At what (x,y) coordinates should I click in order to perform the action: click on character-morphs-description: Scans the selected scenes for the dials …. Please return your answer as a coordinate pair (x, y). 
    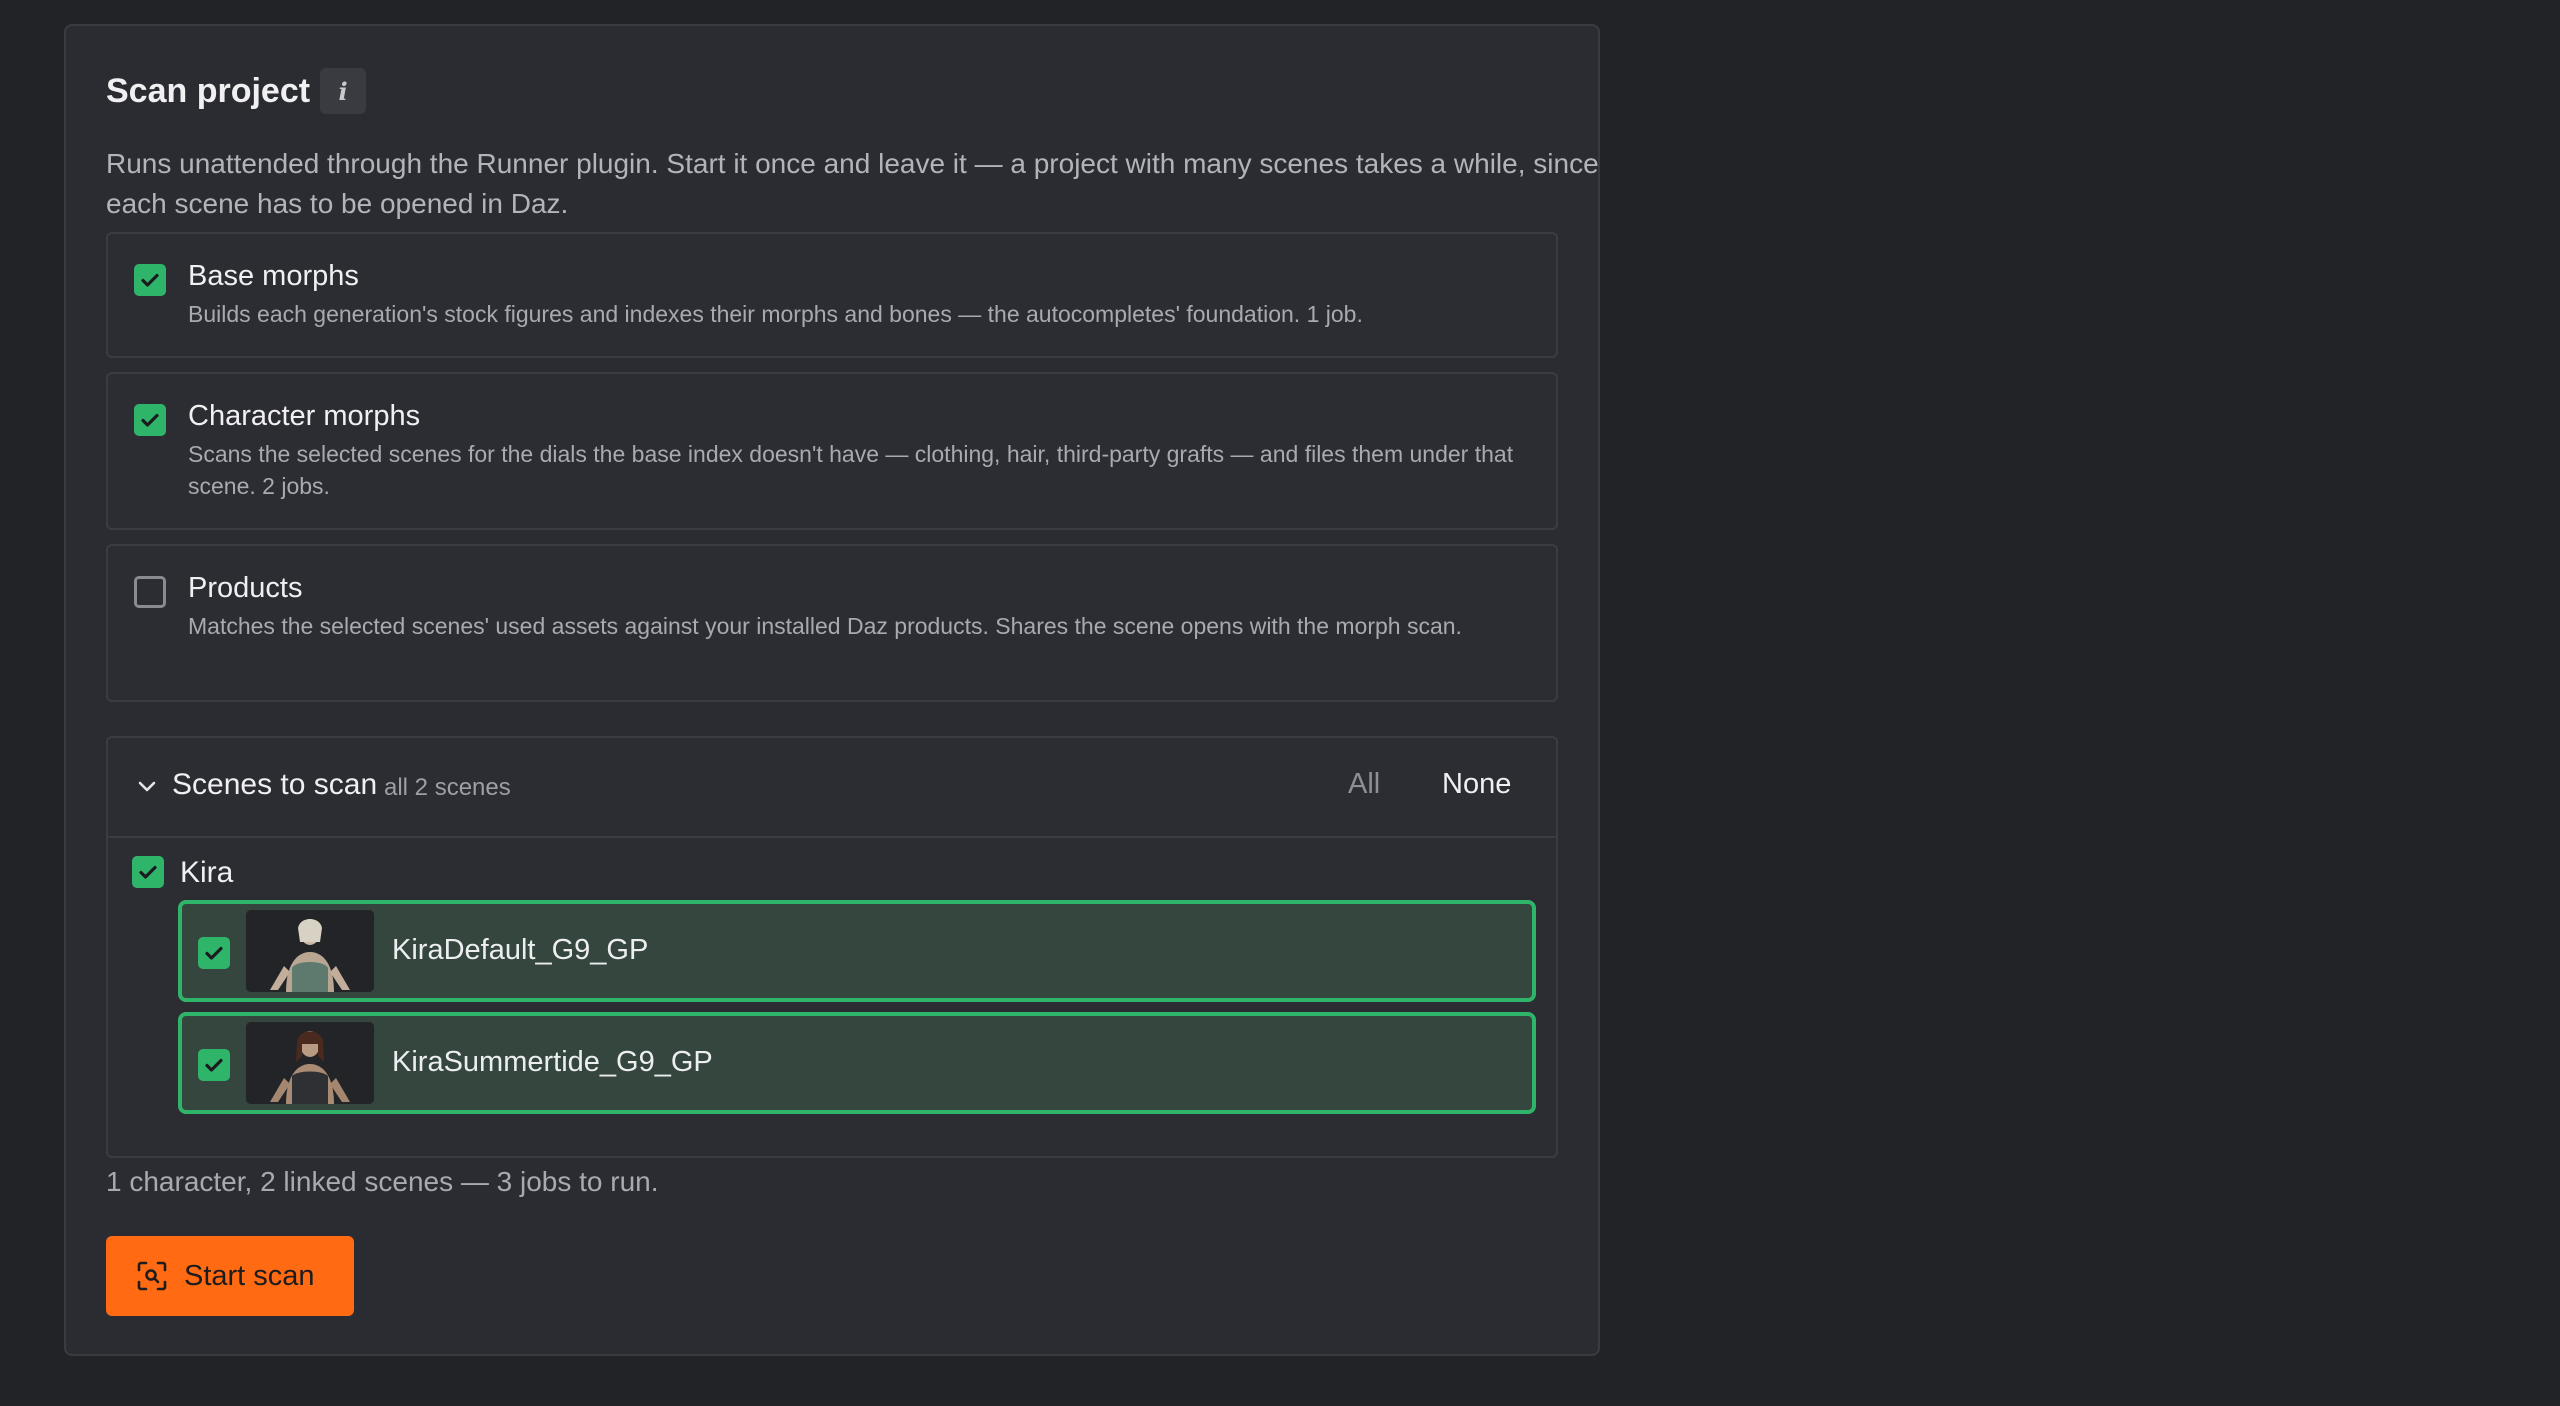
    Looking at the image, I should click on (851, 470).